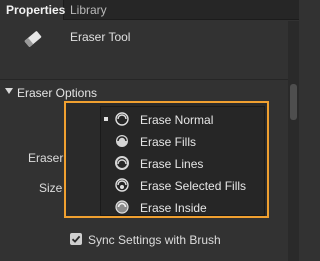 The height and width of the screenshot is (261, 320). I want to click on erase-normal-icon, so click(122, 119).